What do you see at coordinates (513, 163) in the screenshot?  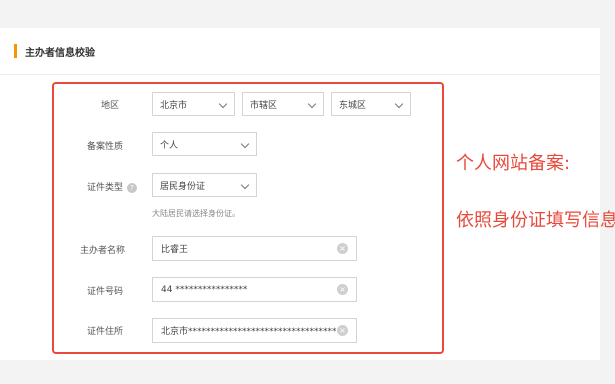 I see `annotation-line-1: 个人网站备案:` at bounding box center [513, 163].